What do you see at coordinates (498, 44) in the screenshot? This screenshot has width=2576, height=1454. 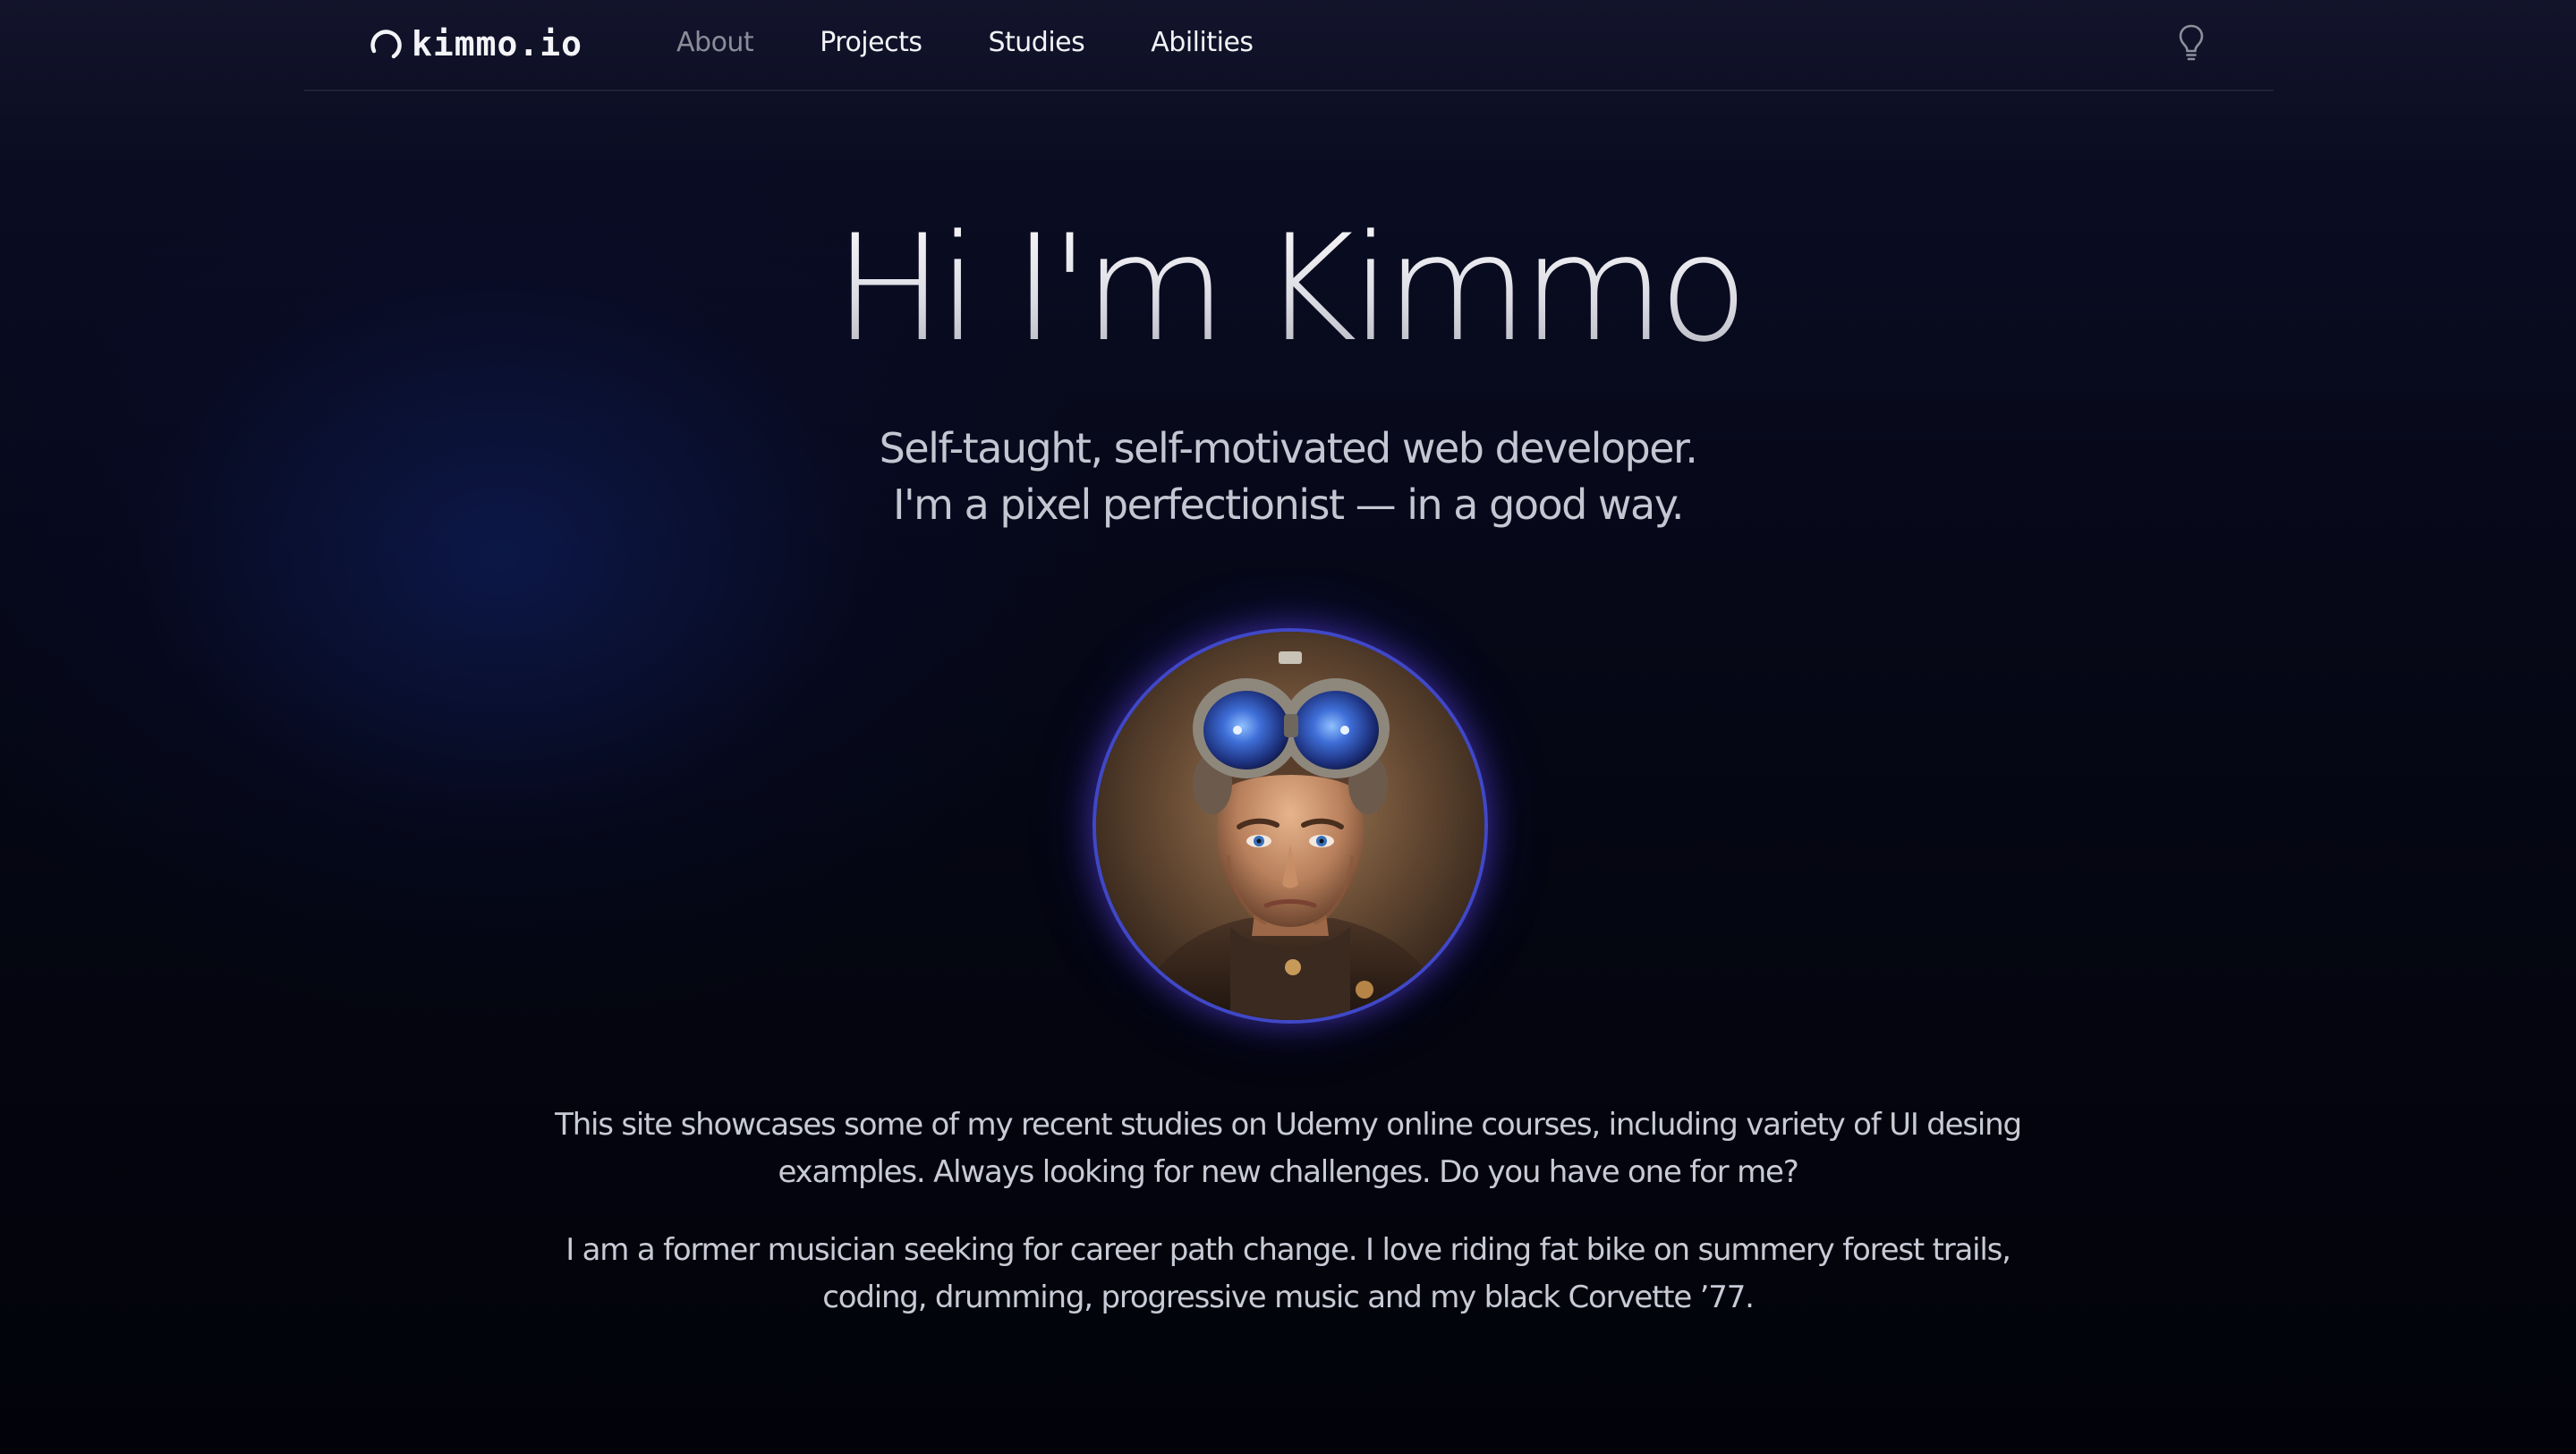 I see `logo-text: kimmo.io` at bounding box center [498, 44].